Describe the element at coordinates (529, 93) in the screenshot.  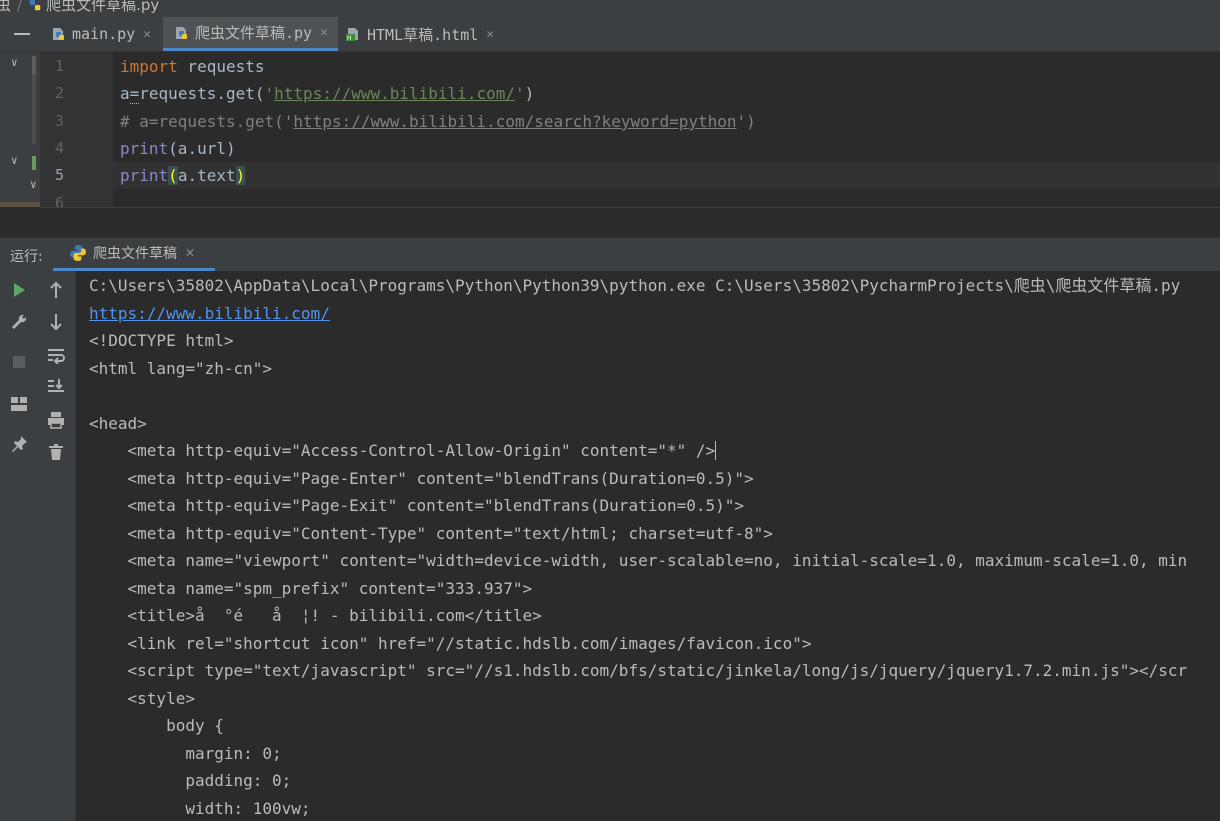
I see `code-text: )` at that location.